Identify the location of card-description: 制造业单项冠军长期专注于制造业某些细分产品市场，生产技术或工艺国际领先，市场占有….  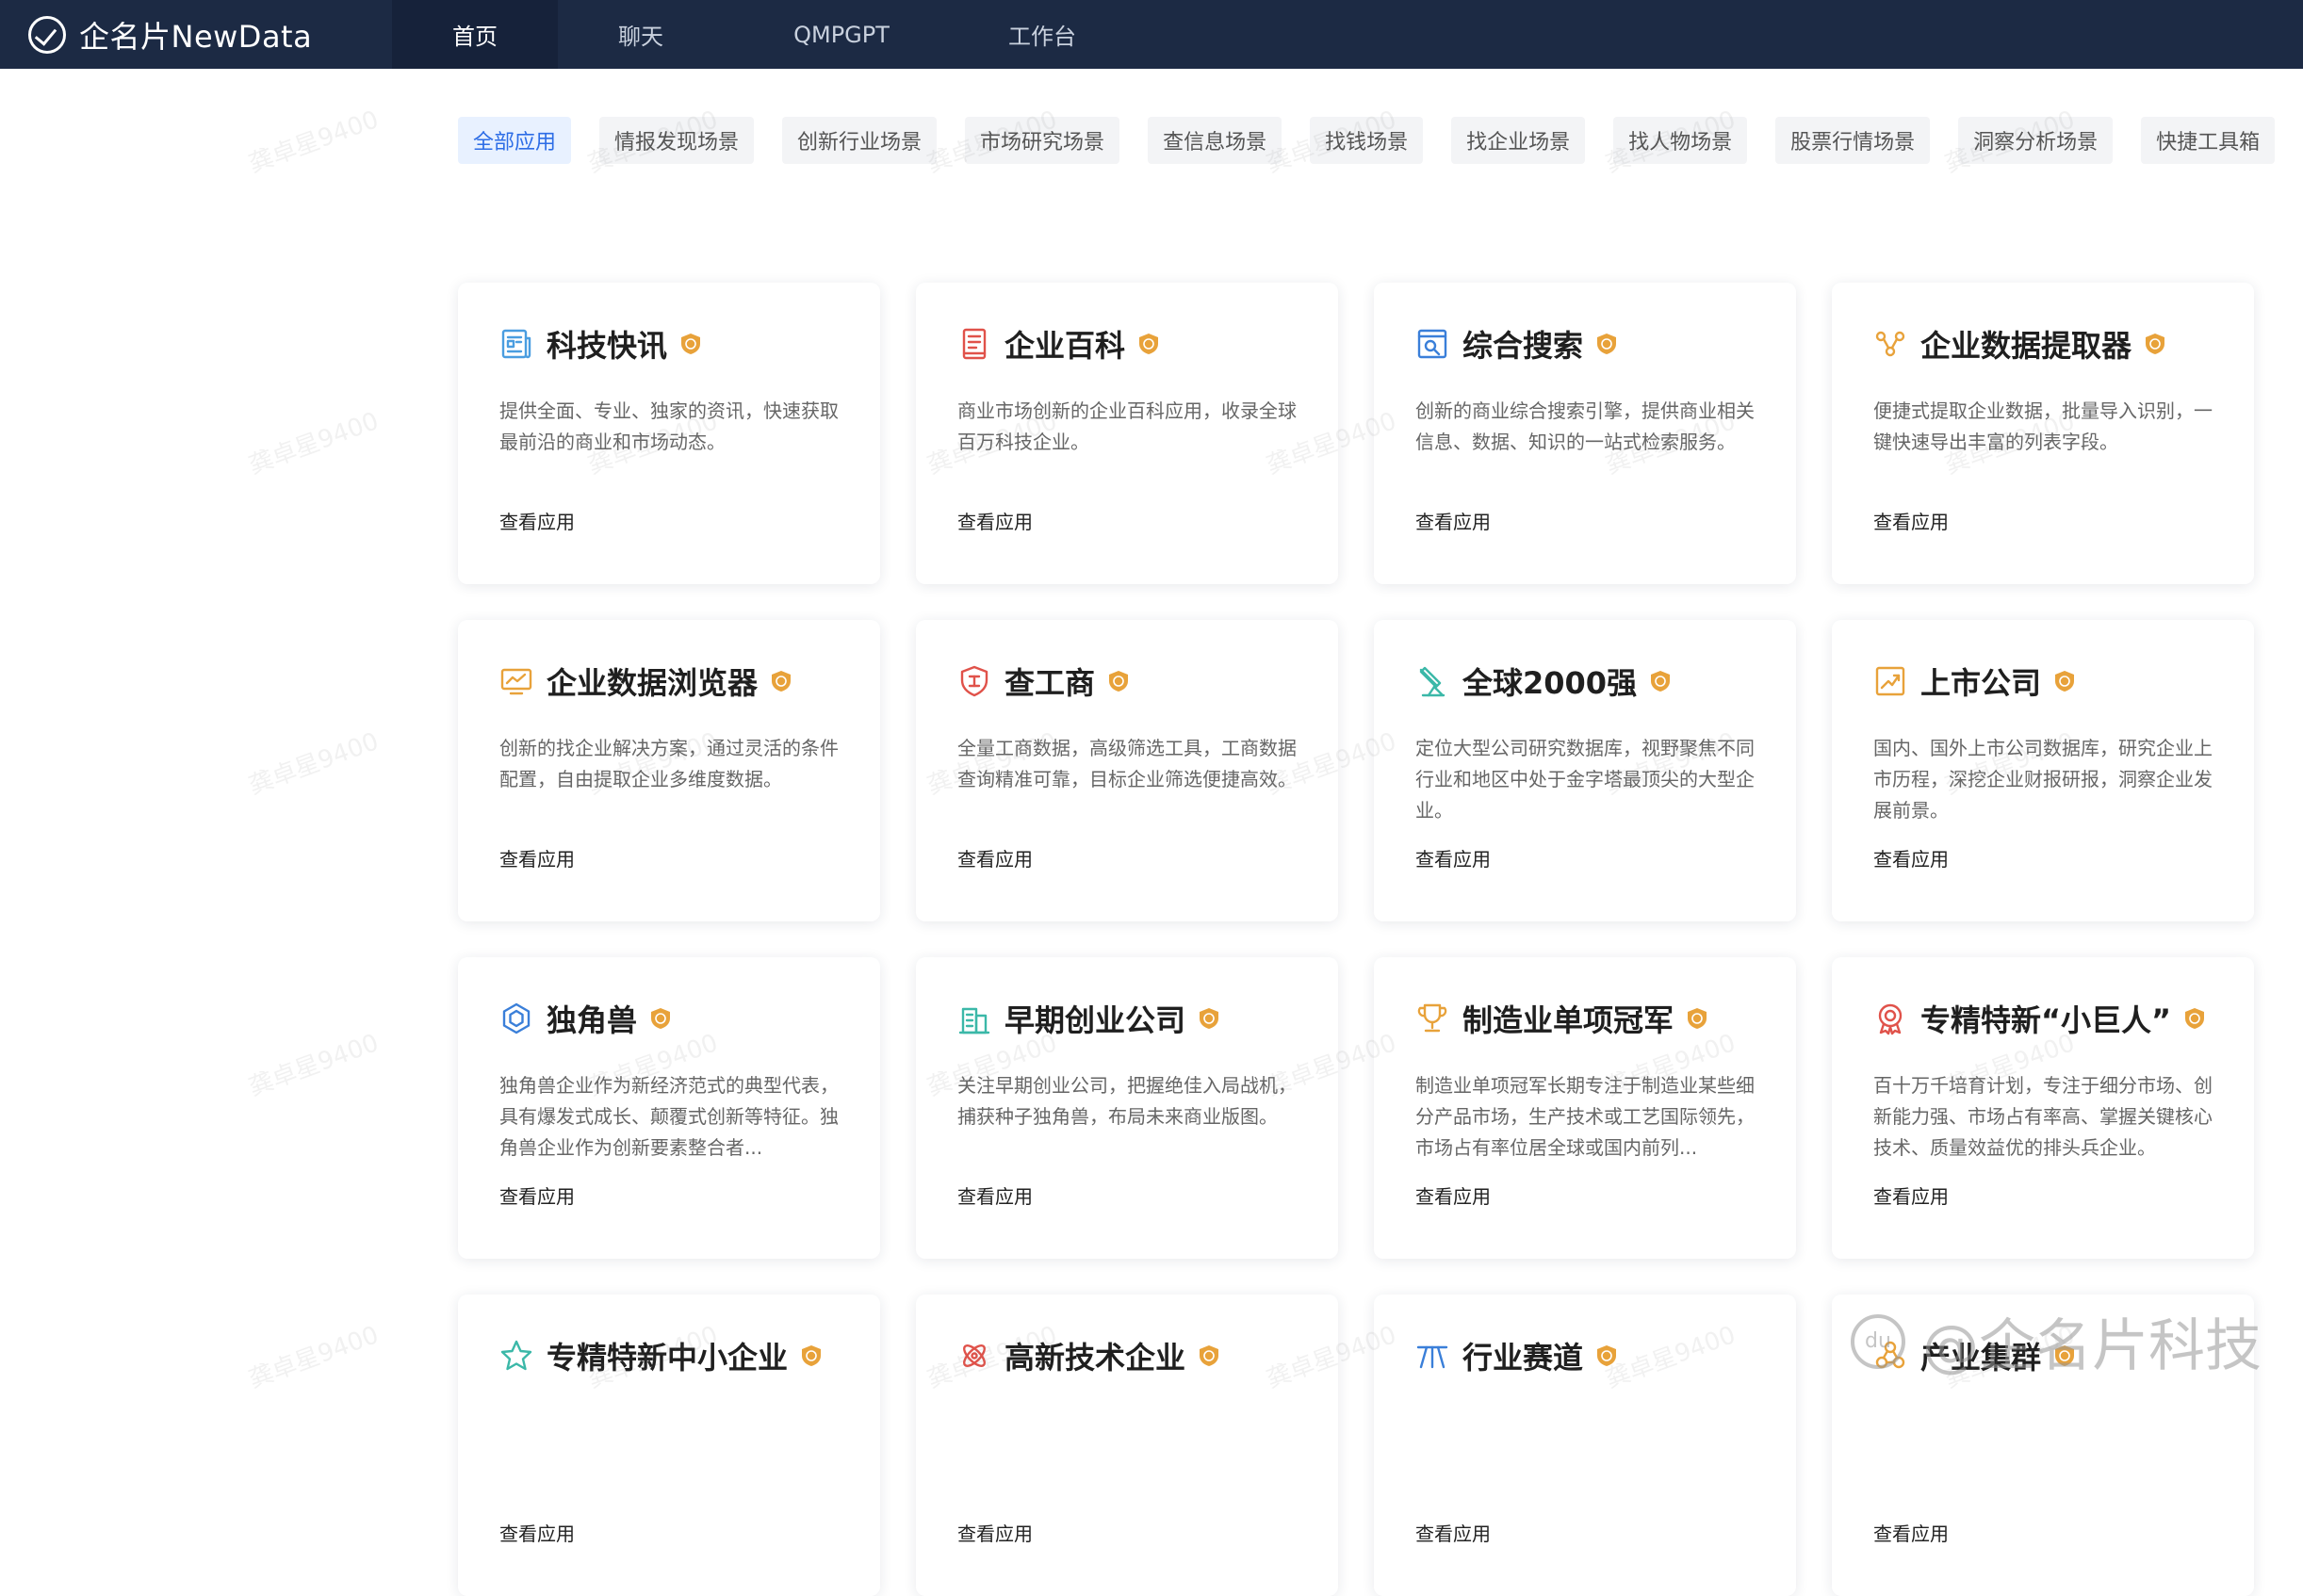
(1585, 1116).